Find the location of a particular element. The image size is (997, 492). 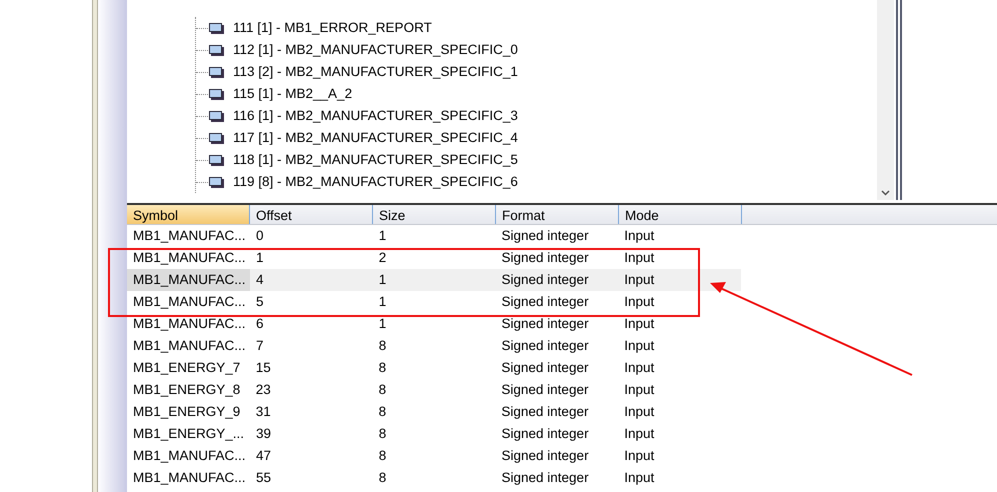

table-cell-text: 47 is located at coordinates (263, 455).